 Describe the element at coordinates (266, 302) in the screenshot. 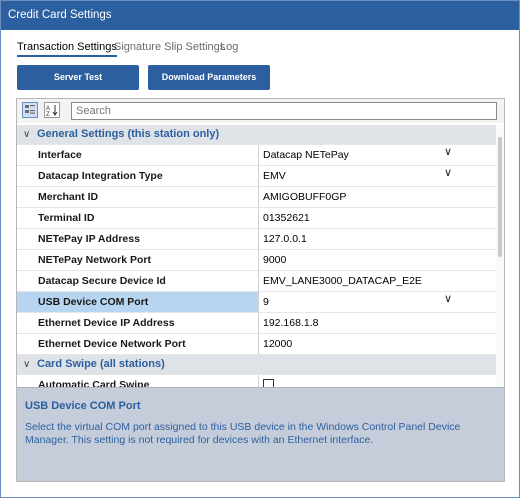

I see `property-value-text: 9` at that location.